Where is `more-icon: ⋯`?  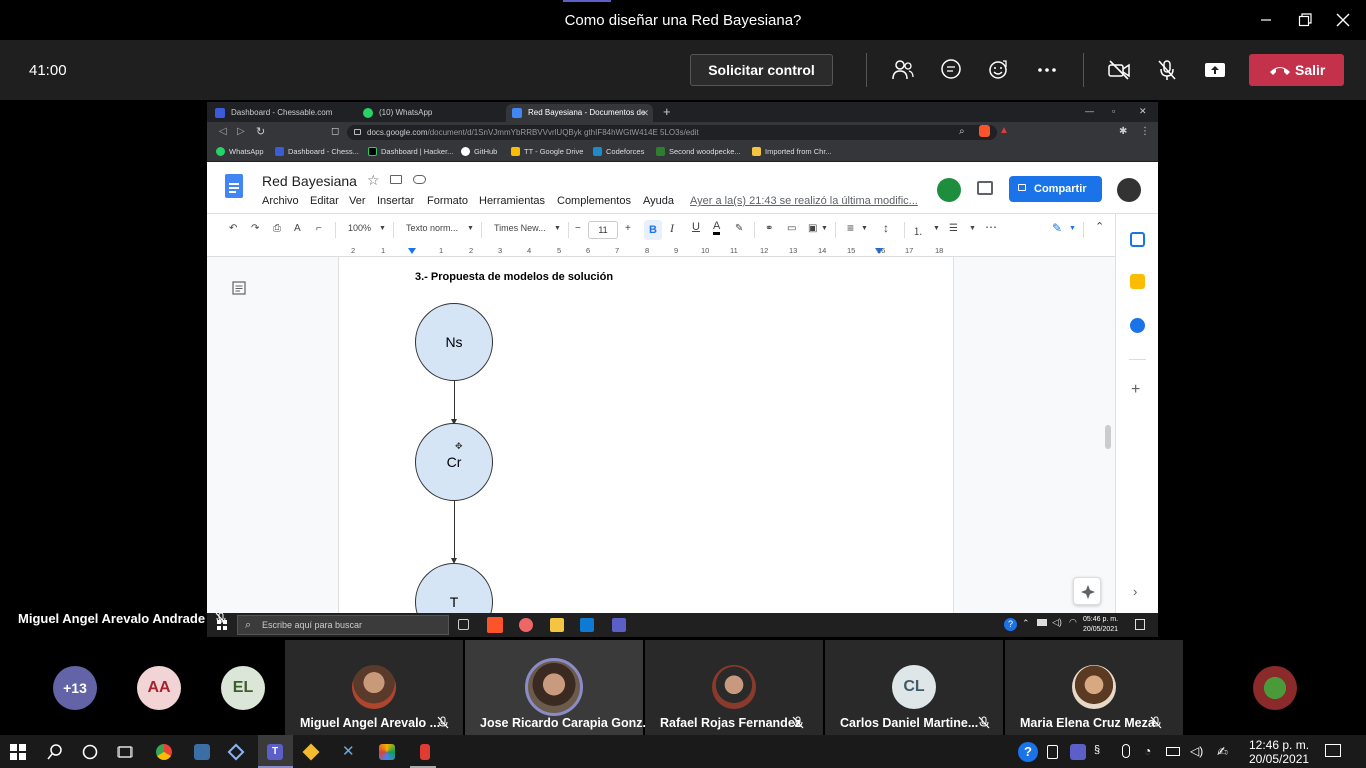
more-icon: ⋯ is located at coordinates (991, 227).